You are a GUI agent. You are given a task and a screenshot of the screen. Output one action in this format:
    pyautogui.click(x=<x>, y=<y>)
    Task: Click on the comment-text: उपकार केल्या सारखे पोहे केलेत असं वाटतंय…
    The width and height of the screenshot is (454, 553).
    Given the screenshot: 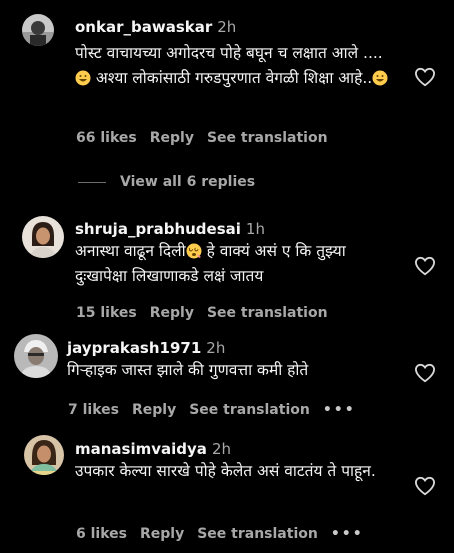 What is the action you would take?
    pyautogui.click(x=225, y=471)
    